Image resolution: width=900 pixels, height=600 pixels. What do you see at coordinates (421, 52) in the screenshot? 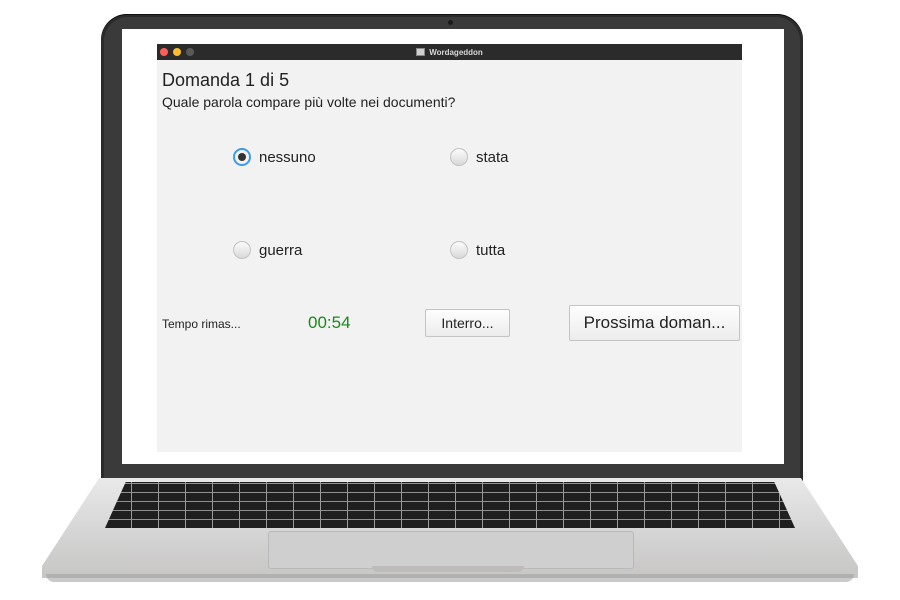
I see `app-icon` at bounding box center [421, 52].